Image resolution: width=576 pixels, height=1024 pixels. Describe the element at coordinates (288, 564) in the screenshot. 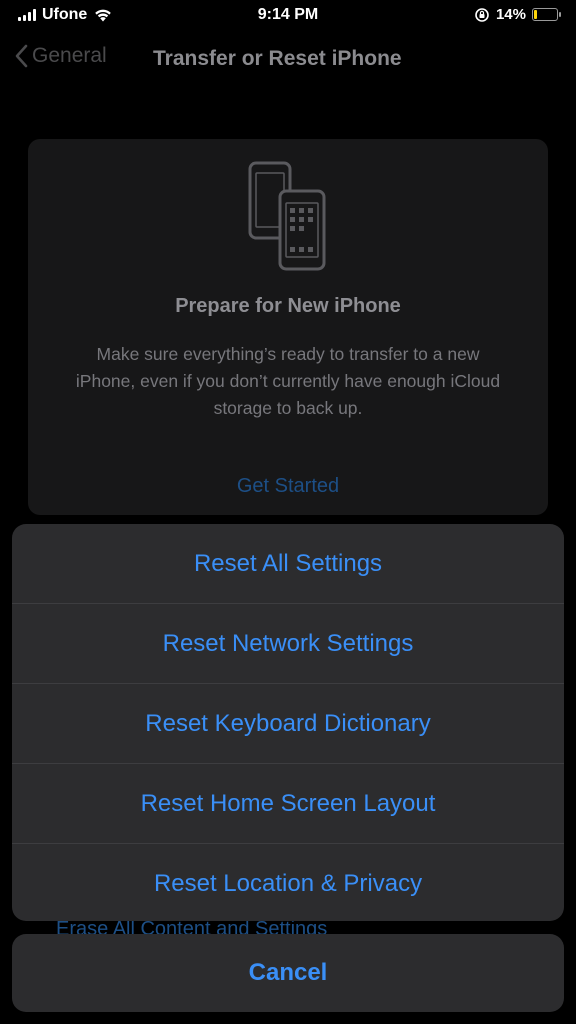

I see `reset-all-settings-button: Reset All Settings` at that location.